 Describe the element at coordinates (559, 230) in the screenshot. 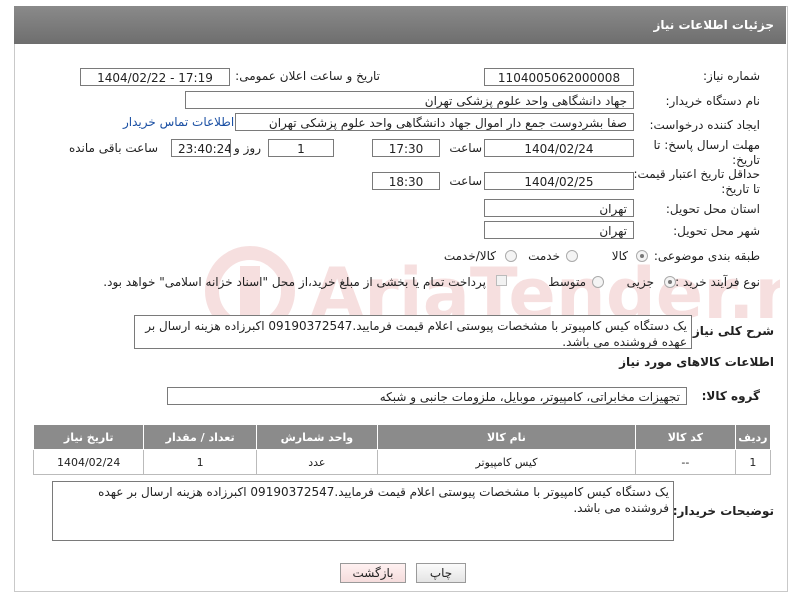

I see `city-field: تهران` at that location.